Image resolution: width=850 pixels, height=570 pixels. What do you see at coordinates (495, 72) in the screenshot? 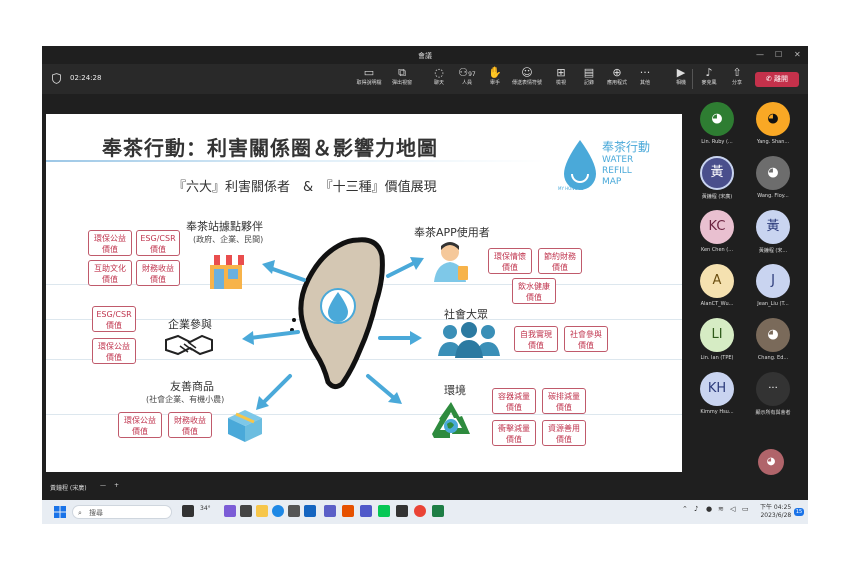
I see `raise-hand-icon: ✋` at bounding box center [495, 72].